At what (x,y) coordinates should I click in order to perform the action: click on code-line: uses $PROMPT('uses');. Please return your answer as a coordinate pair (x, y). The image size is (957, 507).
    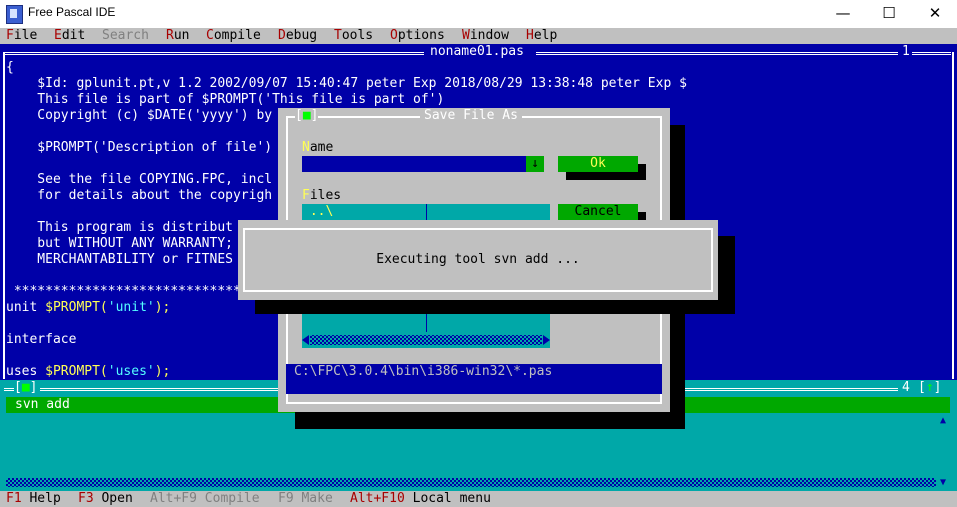
    Looking at the image, I should click on (88, 372).